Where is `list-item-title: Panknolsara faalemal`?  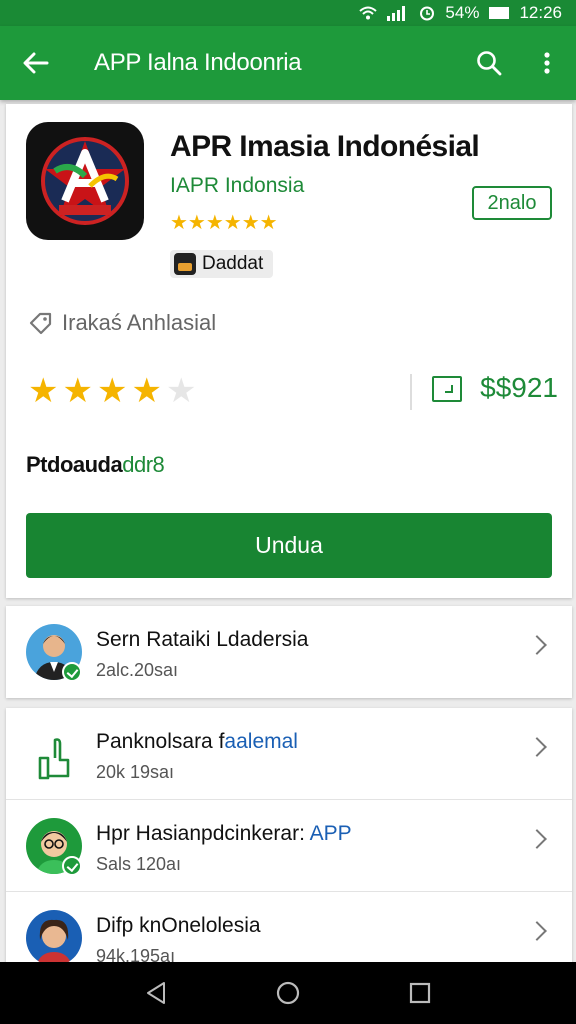
list-item-title: Panknolsara faalemal is located at coordinates (197, 741).